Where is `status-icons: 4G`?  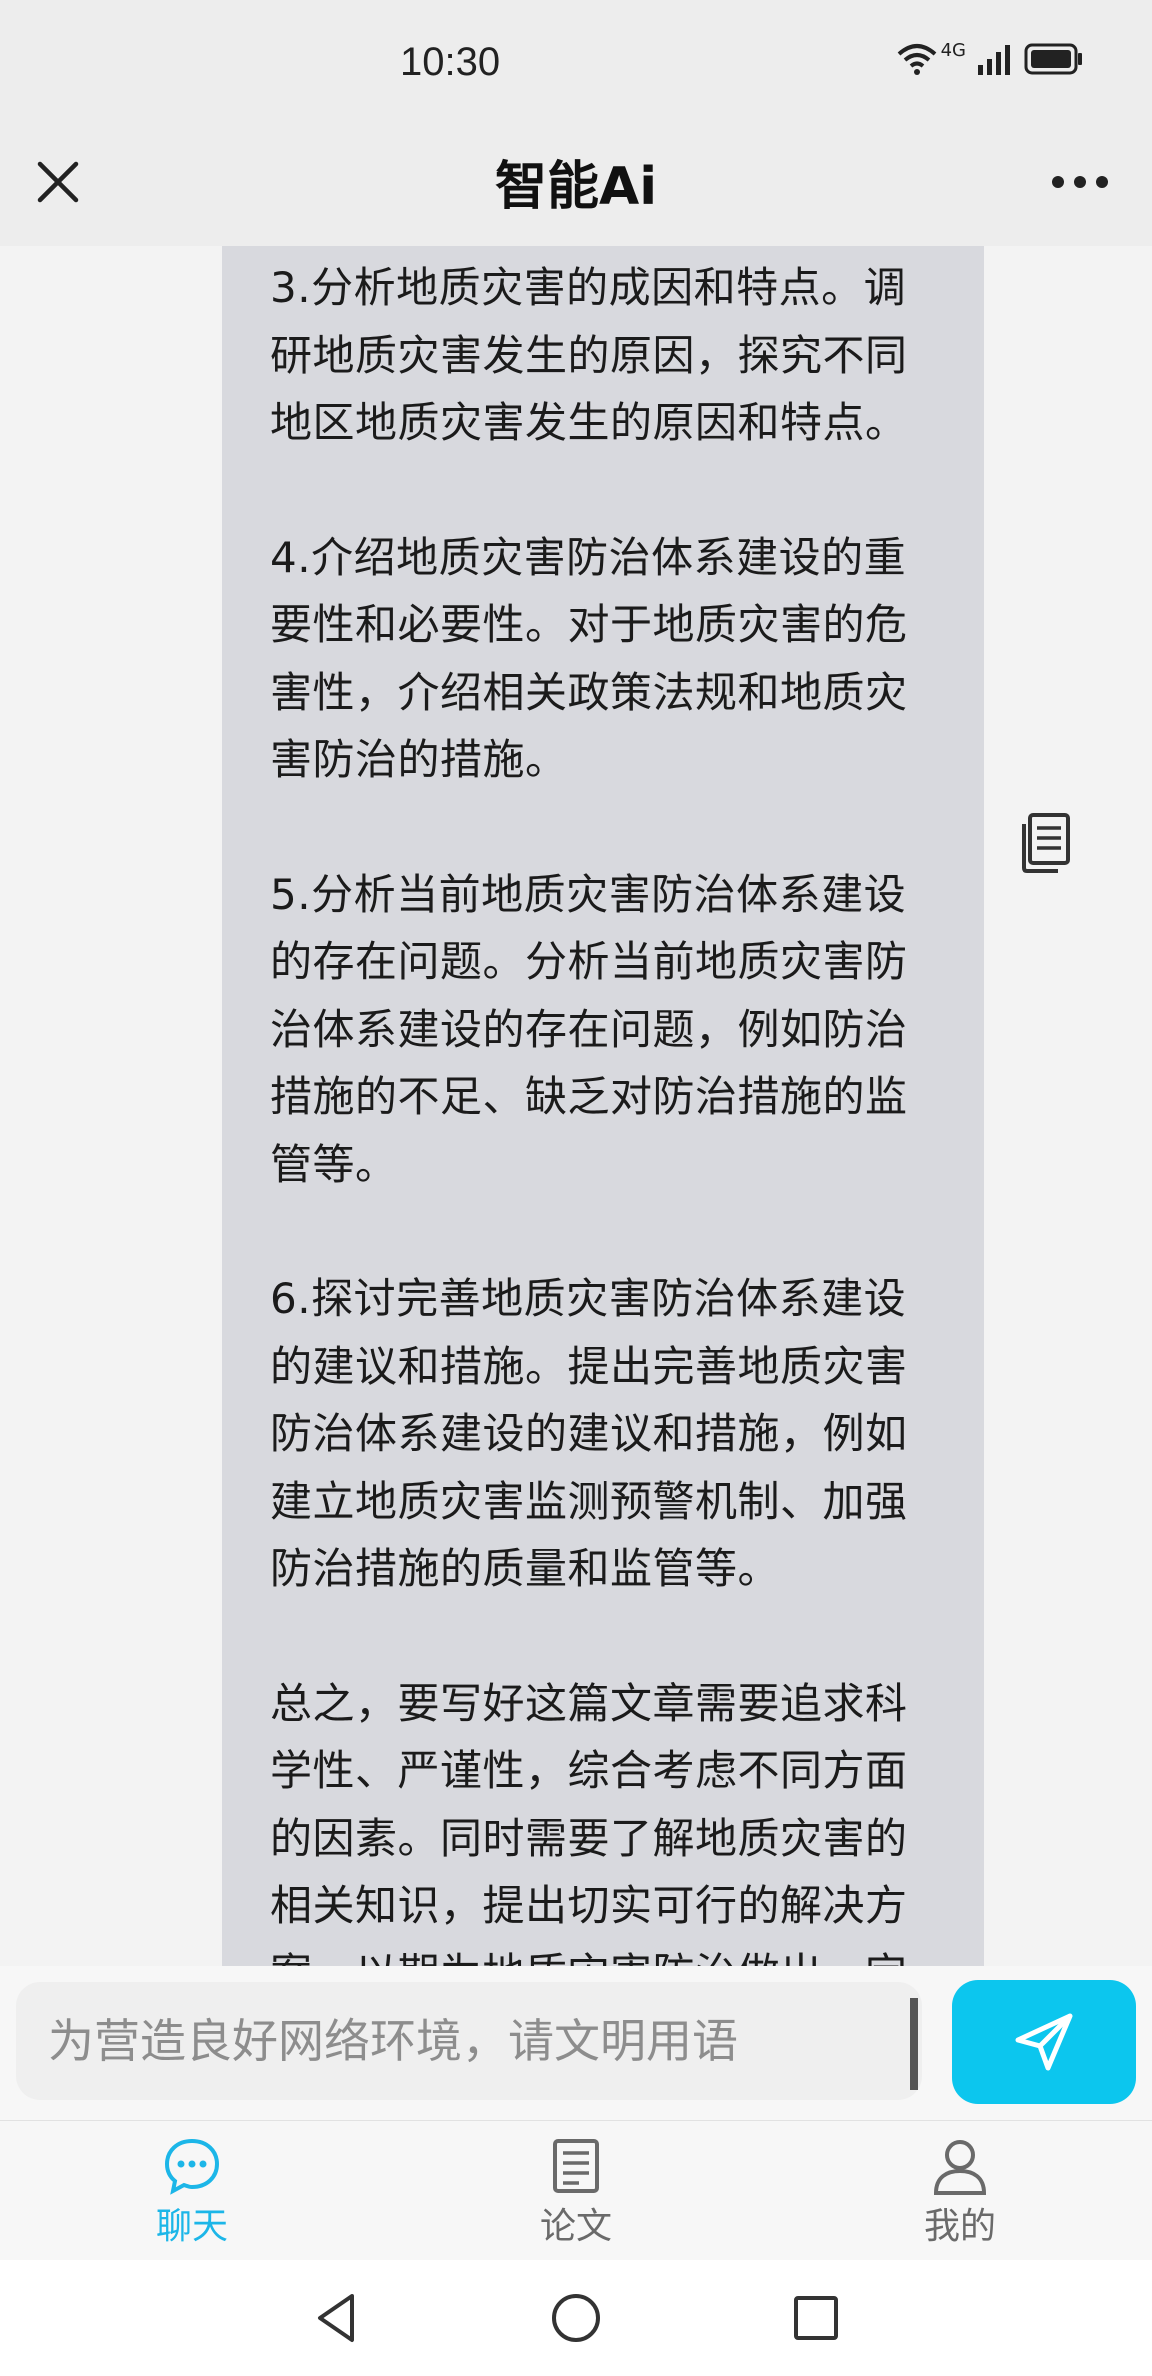
status-icons: 4G is located at coordinates (990, 57).